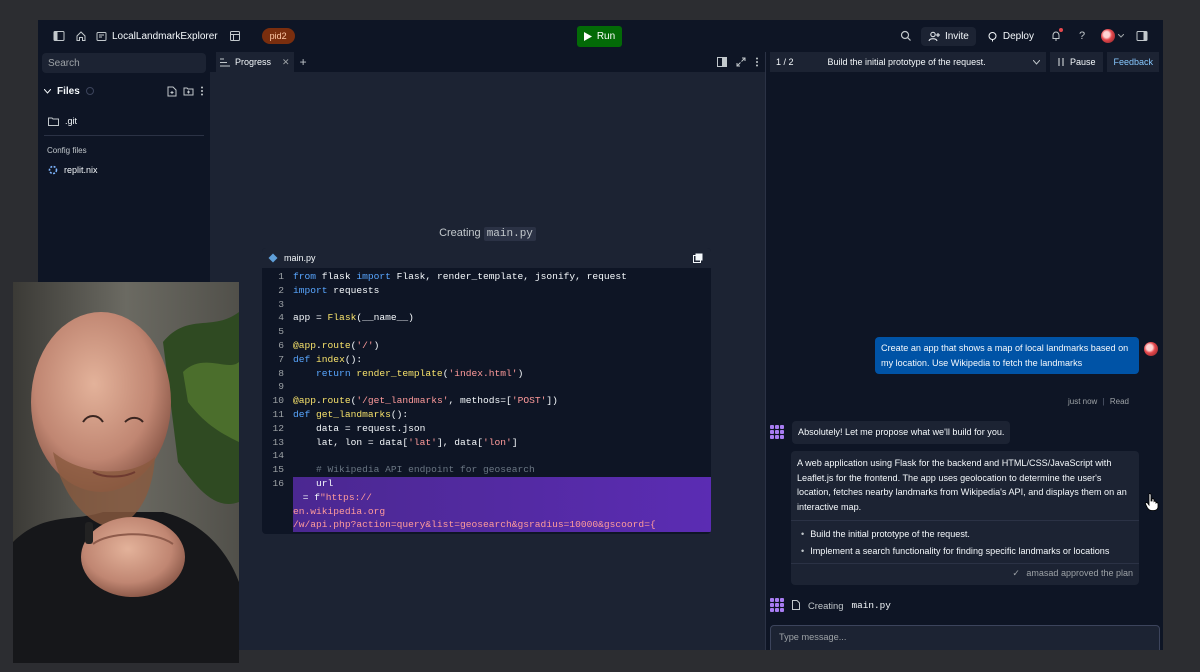 The width and height of the screenshot is (1200, 672). Describe the element at coordinates (225, 62) in the screenshot. I see `progress-icon` at that location.